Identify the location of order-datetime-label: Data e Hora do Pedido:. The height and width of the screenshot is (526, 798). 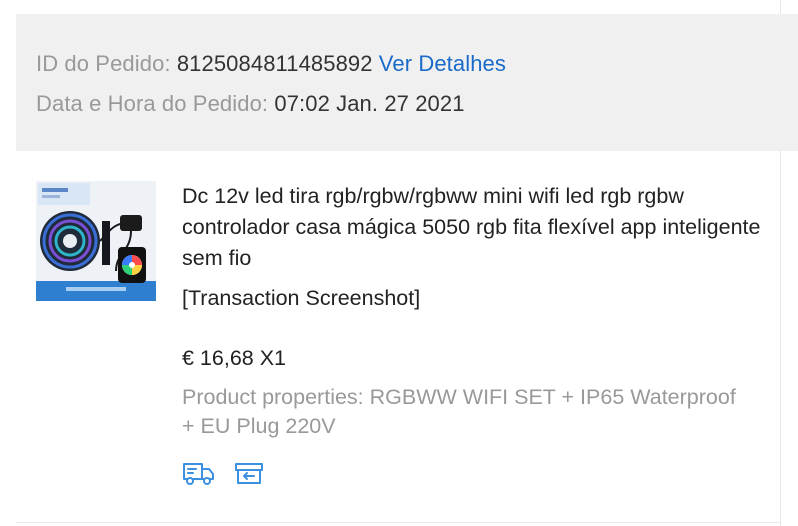
(152, 103).